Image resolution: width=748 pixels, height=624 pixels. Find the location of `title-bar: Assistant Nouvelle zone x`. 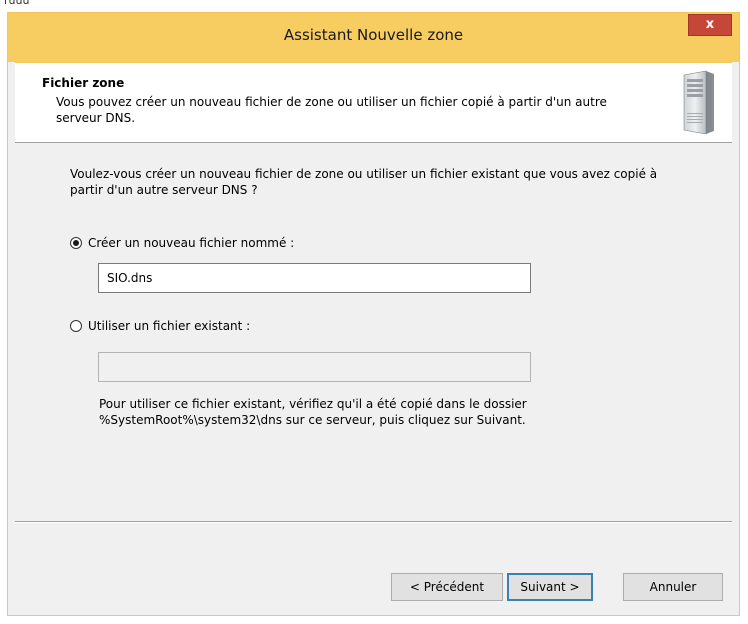

title-bar: Assistant Nouvelle zone x is located at coordinates (373, 37).